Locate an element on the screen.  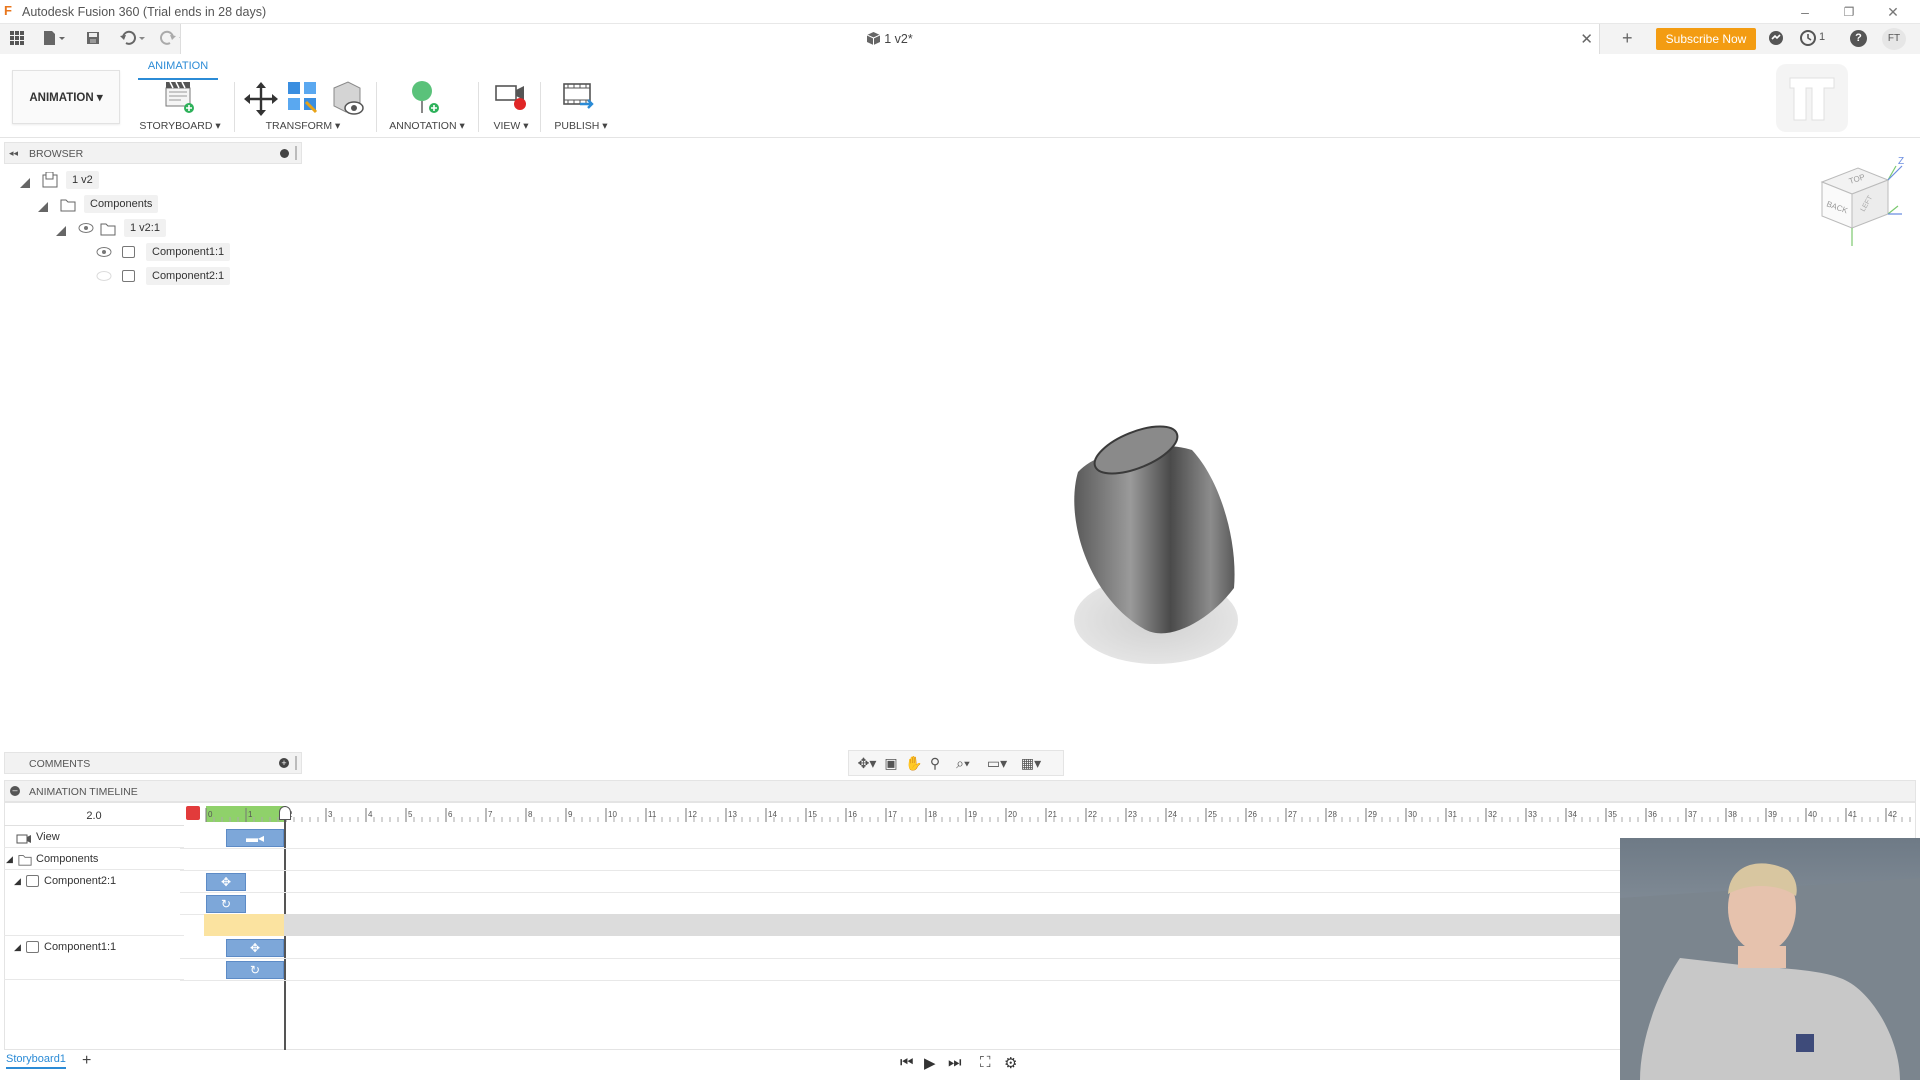
collapse-timeline-icon: – is located at coordinates (15, 791).